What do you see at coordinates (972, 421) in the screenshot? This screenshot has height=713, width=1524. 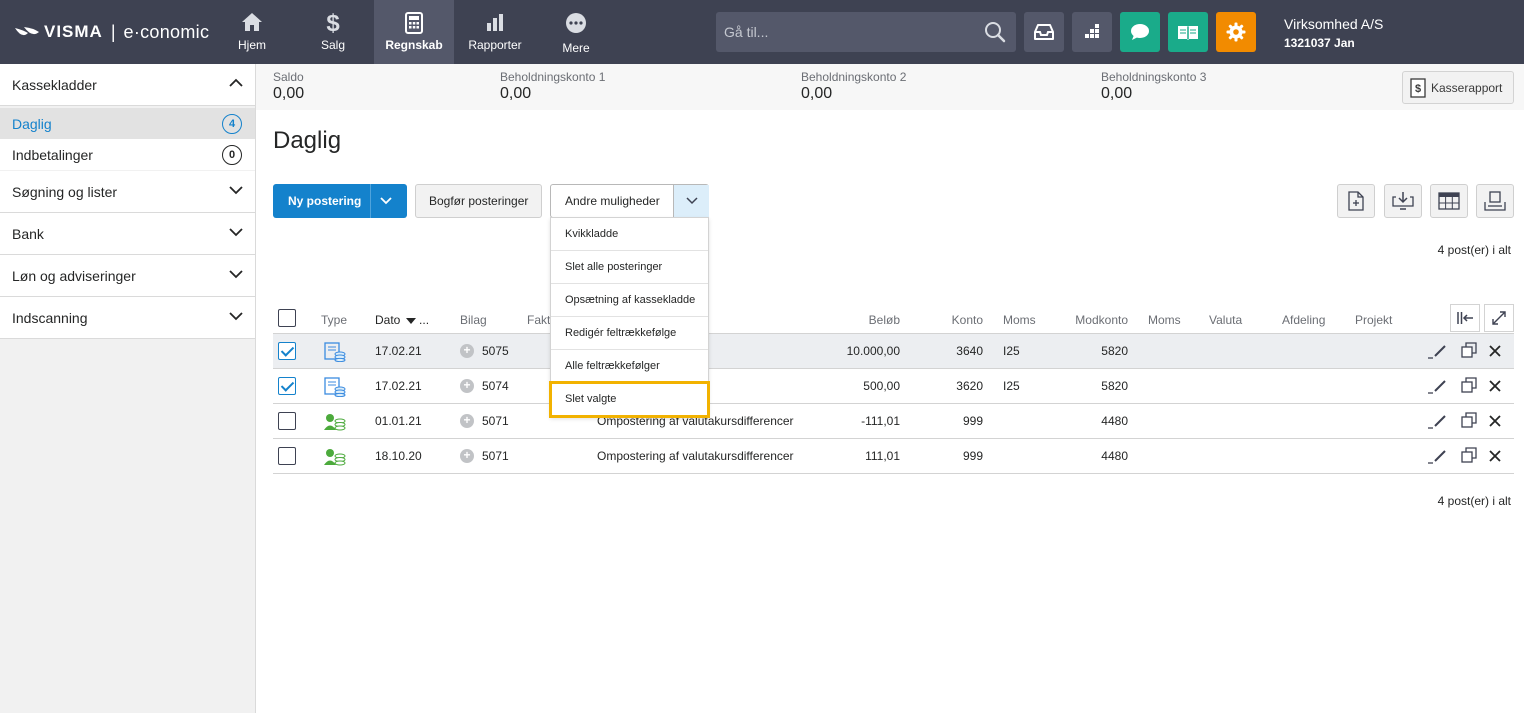 I see `cell-account: 999` at bounding box center [972, 421].